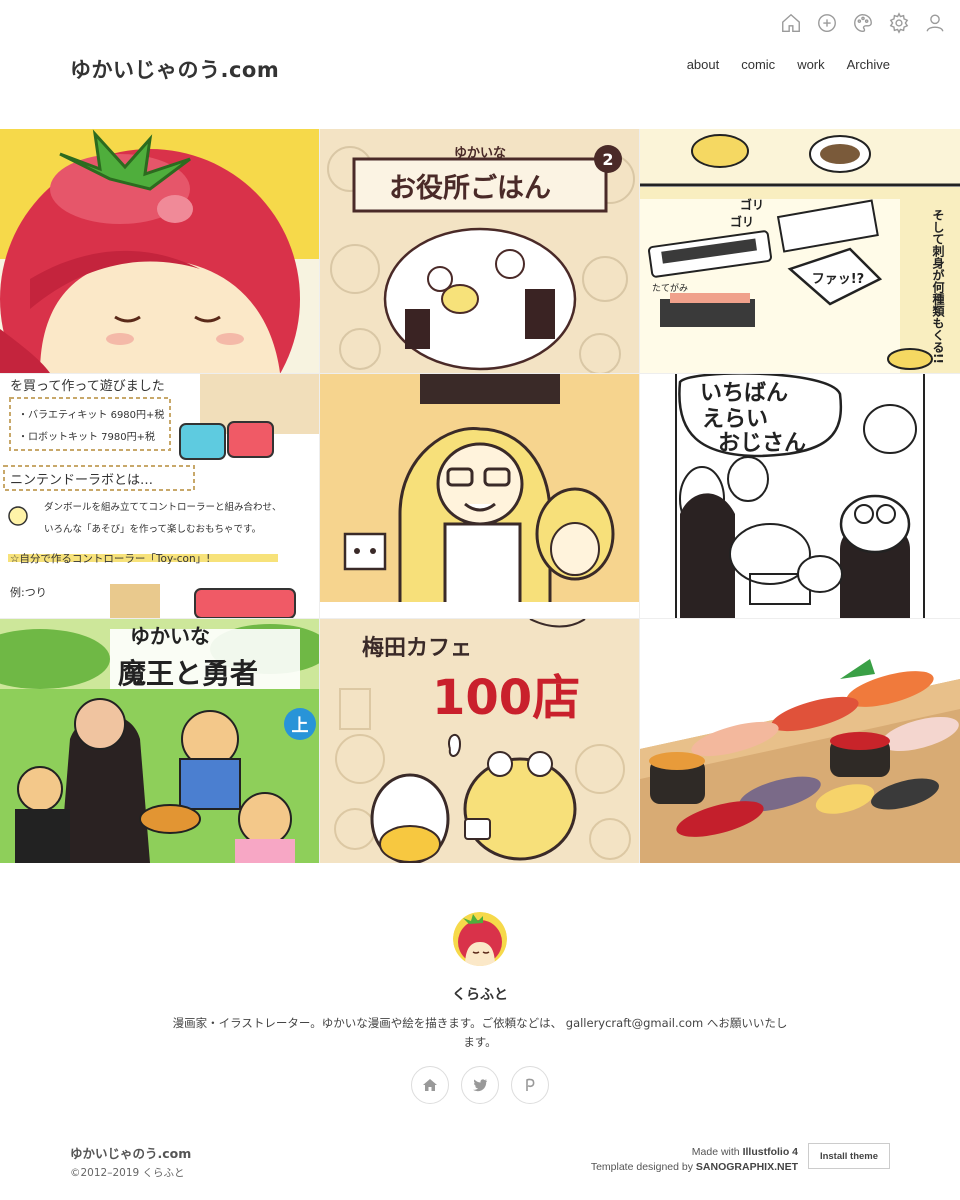  I want to click on user-icon, so click(935, 23).